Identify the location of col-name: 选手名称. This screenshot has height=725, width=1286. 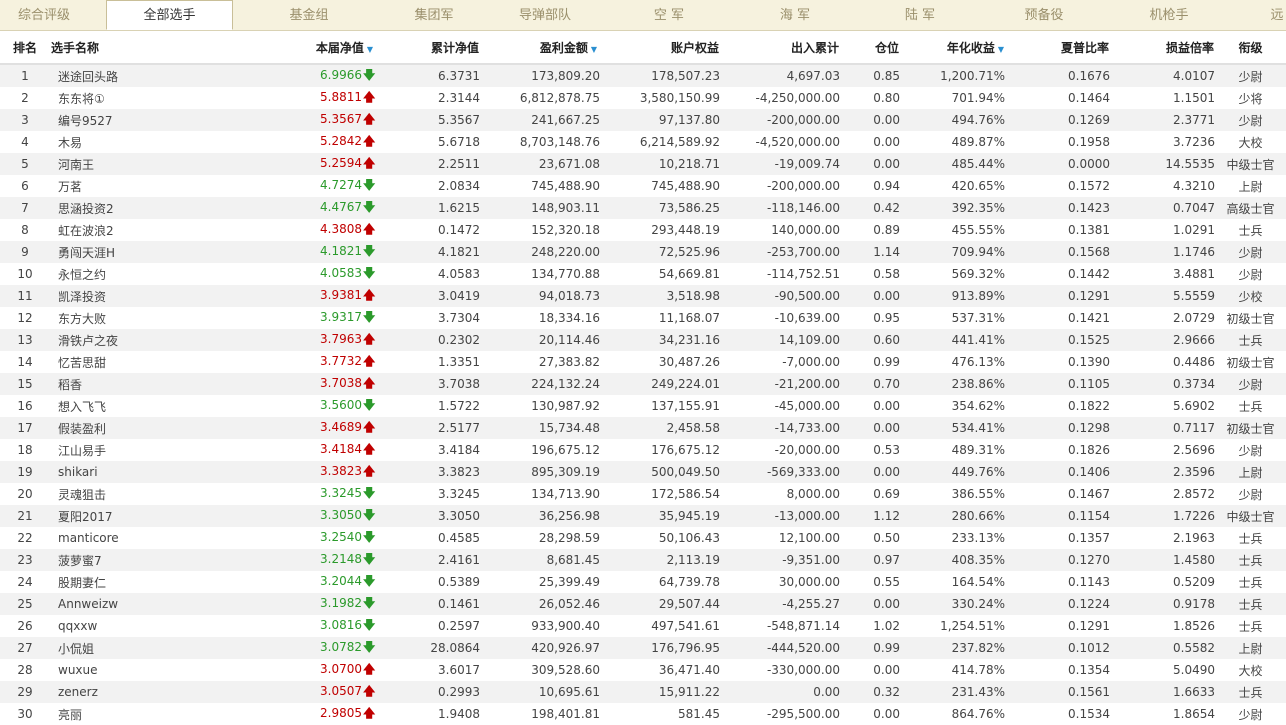
(110, 48).